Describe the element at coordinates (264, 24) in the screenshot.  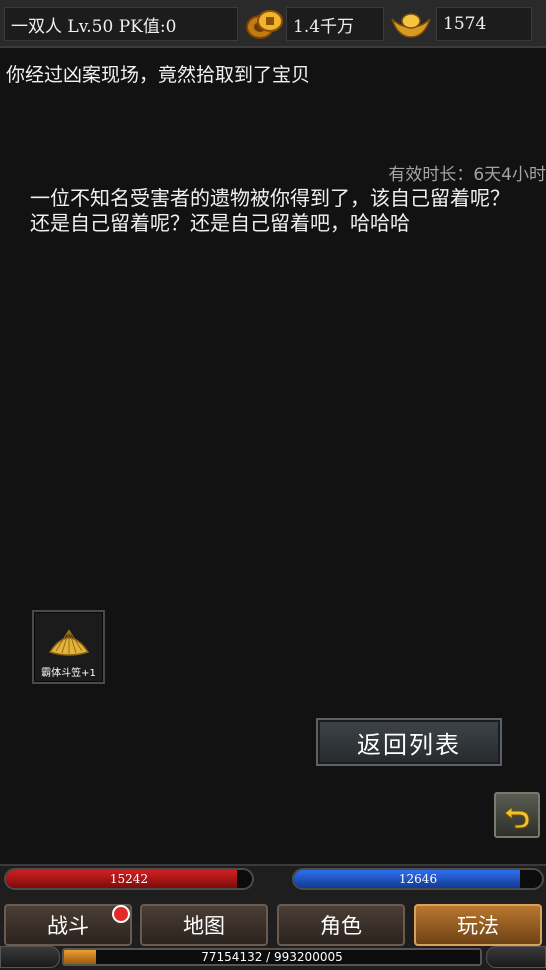
I see `gold-coins-icon` at that location.